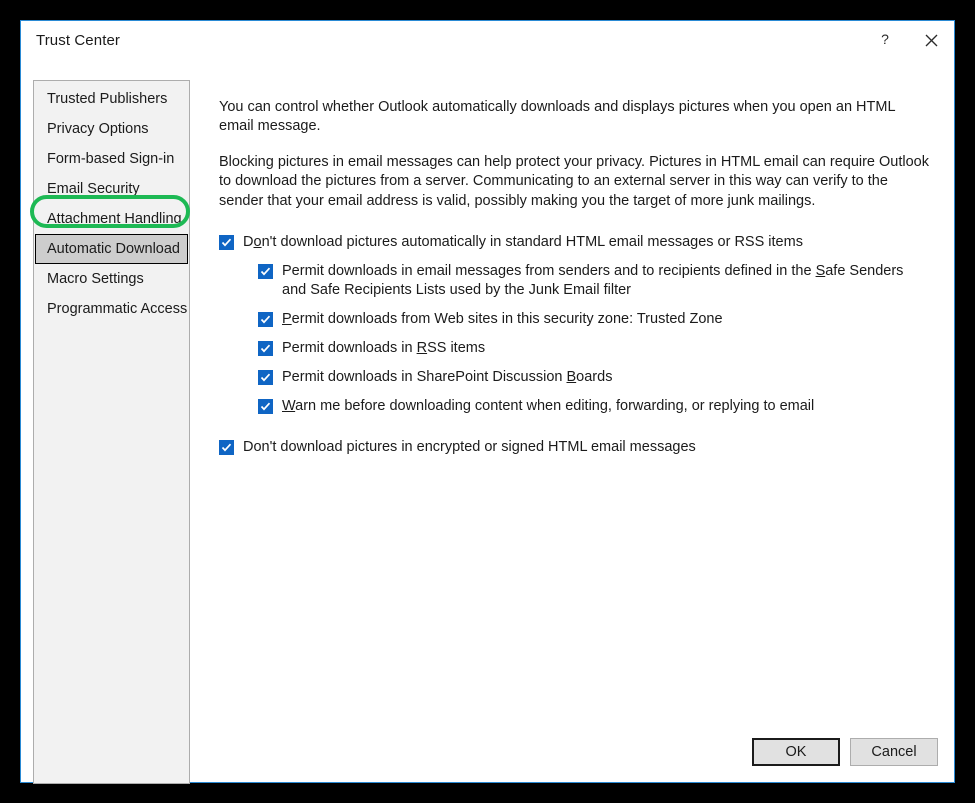 The height and width of the screenshot is (803, 975). I want to click on sidebar-item-label: Privacy Options, so click(98, 129).